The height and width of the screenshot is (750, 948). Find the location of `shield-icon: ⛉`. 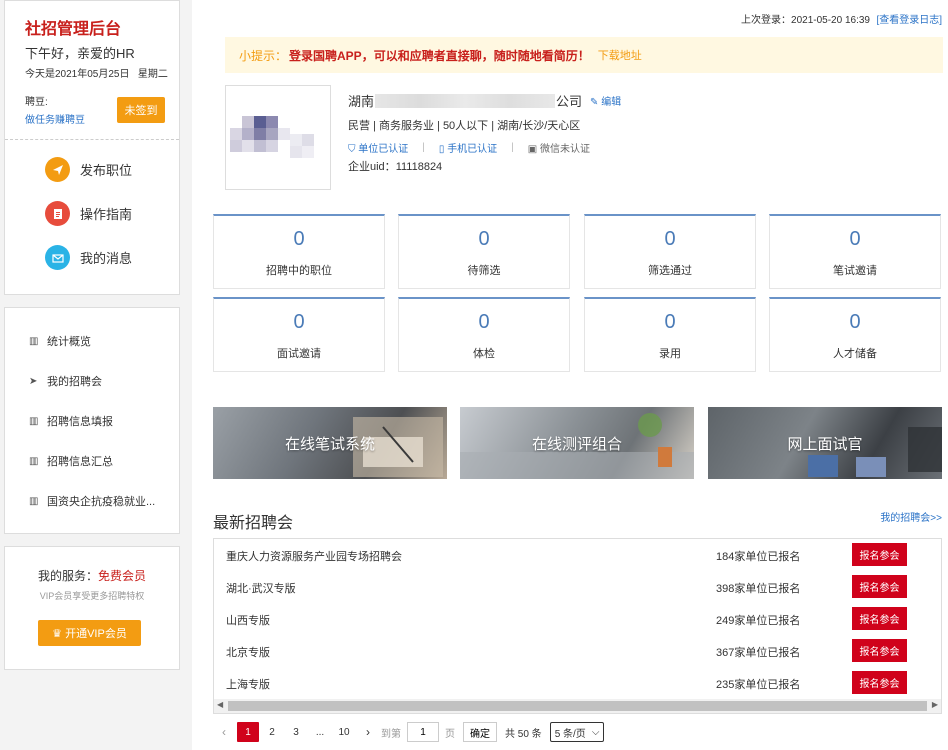

shield-icon: ⛉ is located at coordinates (352, 149).